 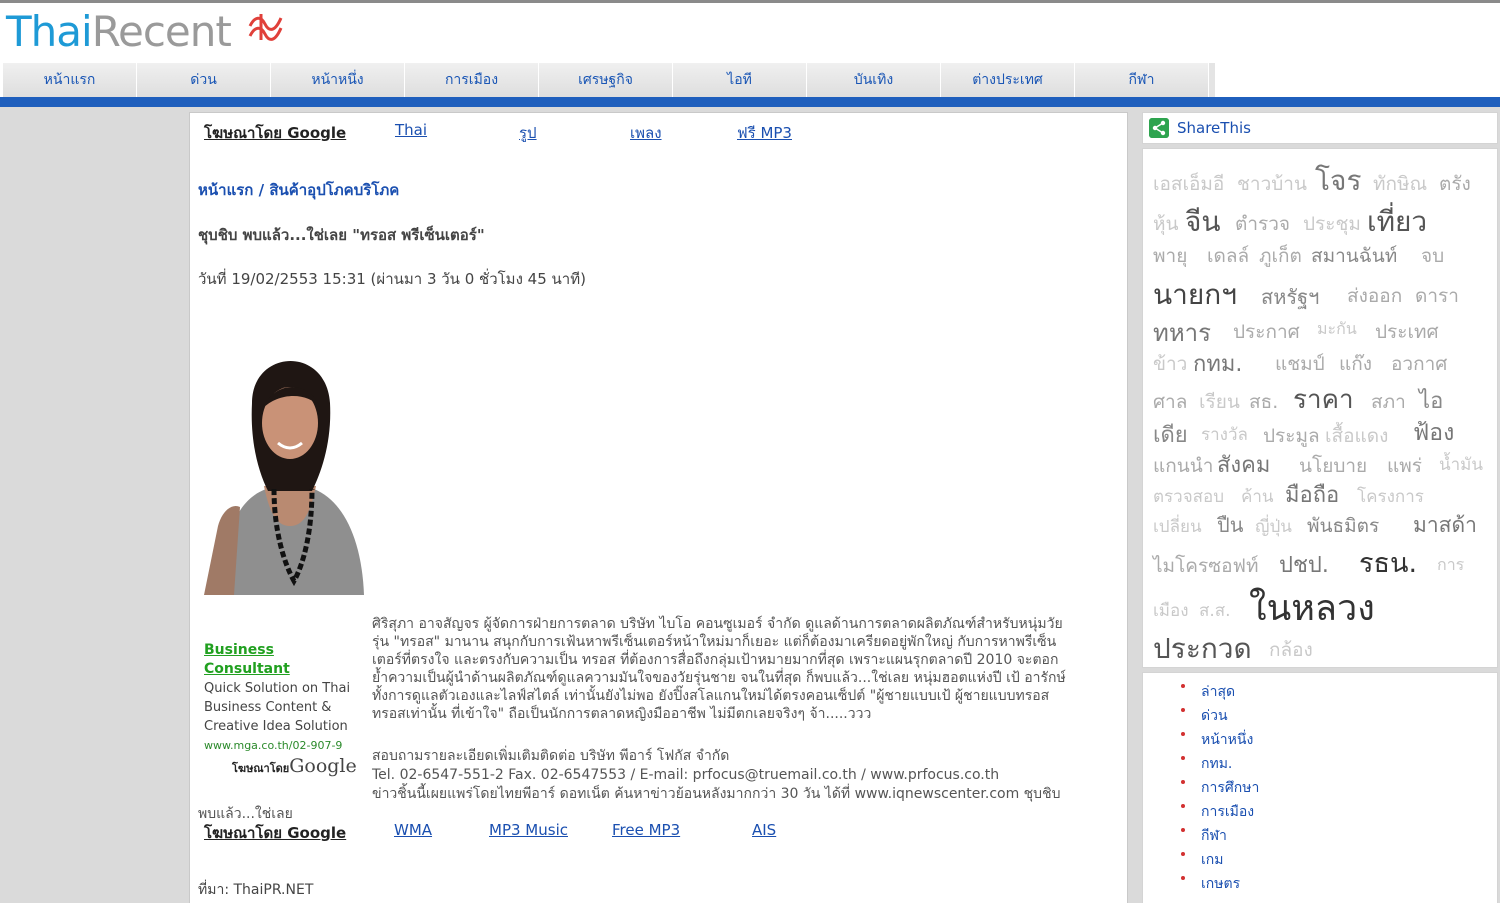 What do you see at coordinates (1263, 402) in the screenshot?
I see `tag-cloud-word: สธ.` at bounding box center [1263, 402].